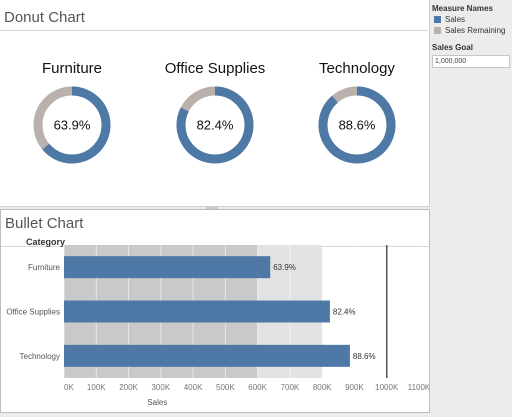 This screenshot has width=512, height=417. Describe the element at coordinates (44, 17) in the screenshot. I see `donut-sheet-title: Donut Chart` at that location.